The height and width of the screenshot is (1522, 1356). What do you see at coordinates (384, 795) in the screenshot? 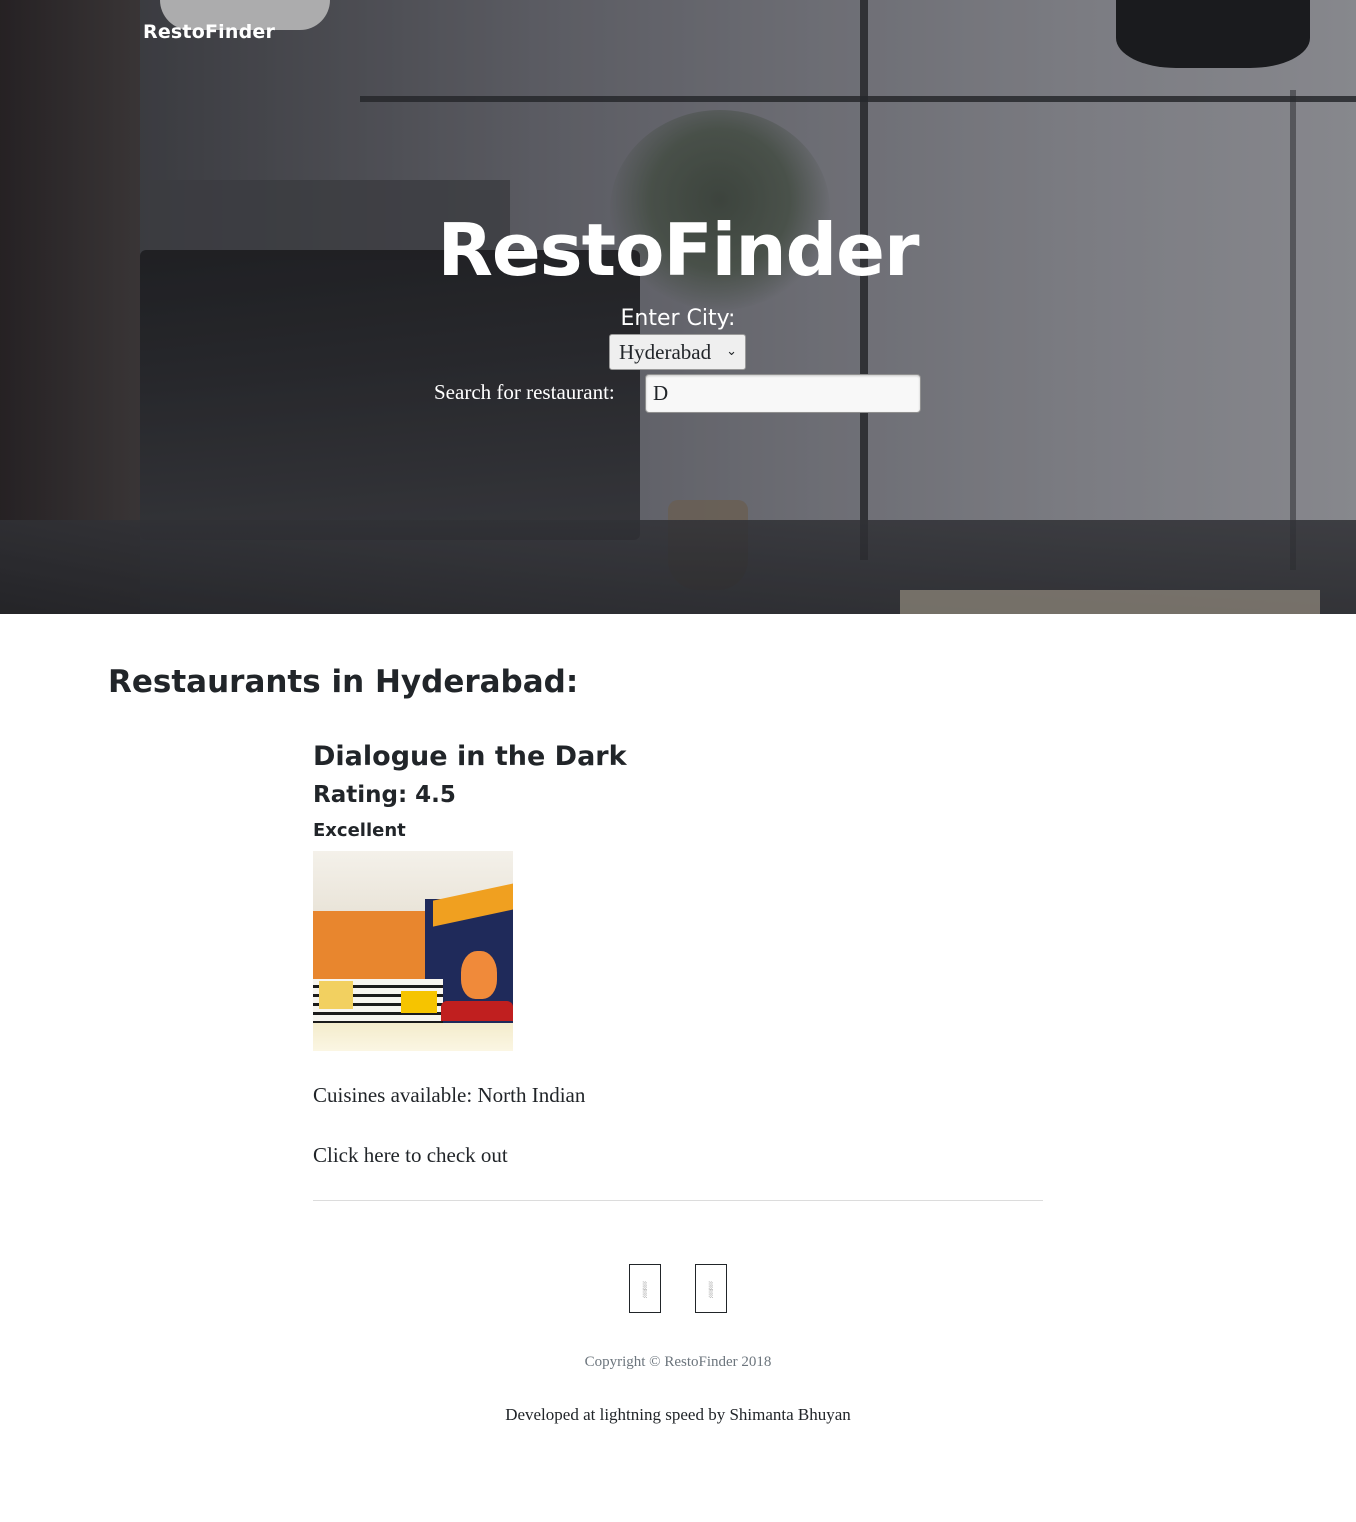
I see `restaurant-rating: Rating: 4.5` at bounding box center [384, 795].